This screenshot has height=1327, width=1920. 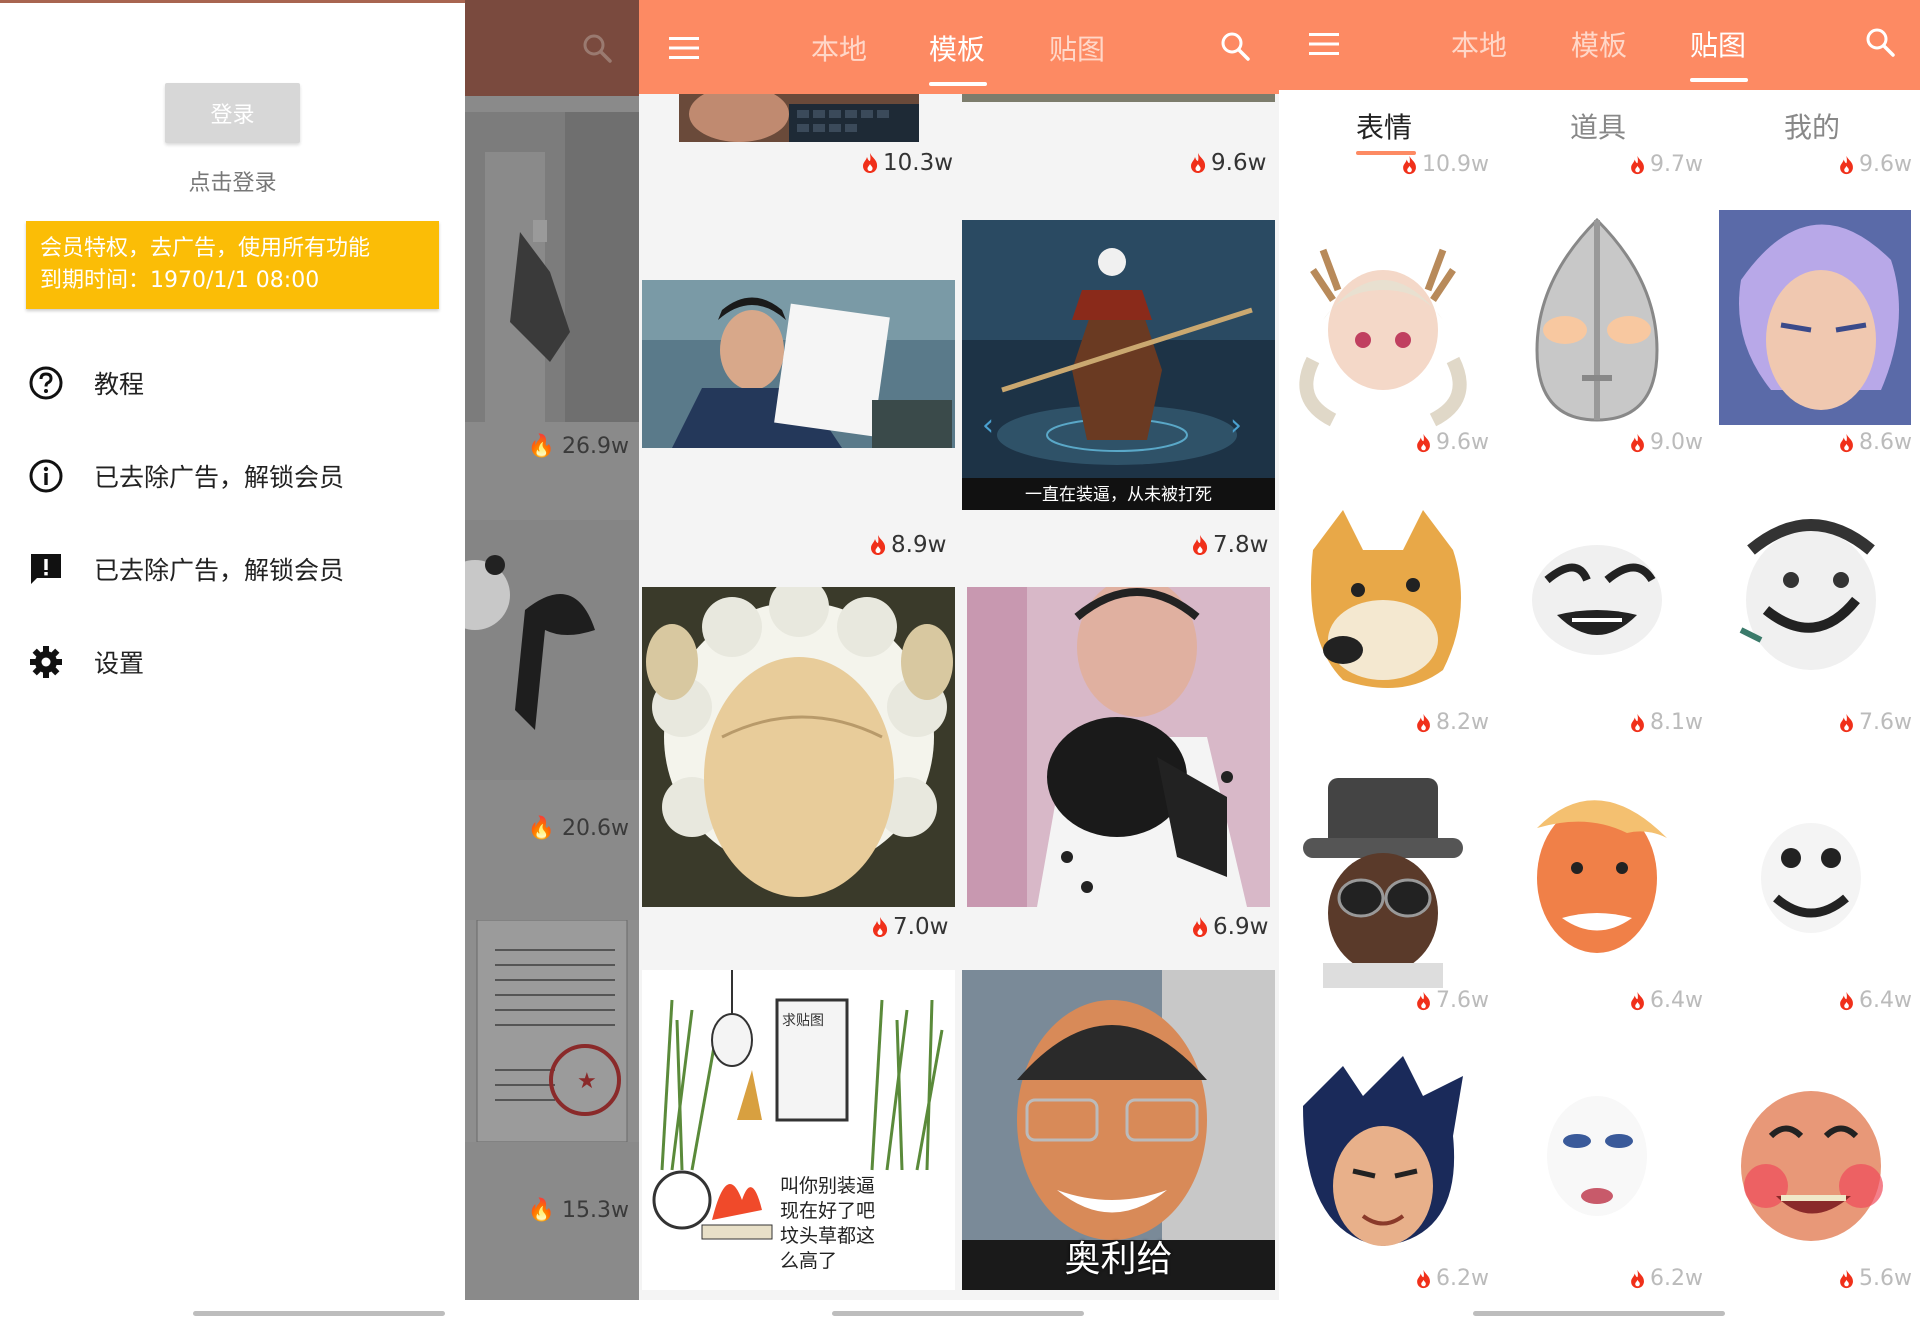 What do you see at coordinates (232, 113) in the screenshot?
I see `login-button: 登录` at bounding box center [232, 113].